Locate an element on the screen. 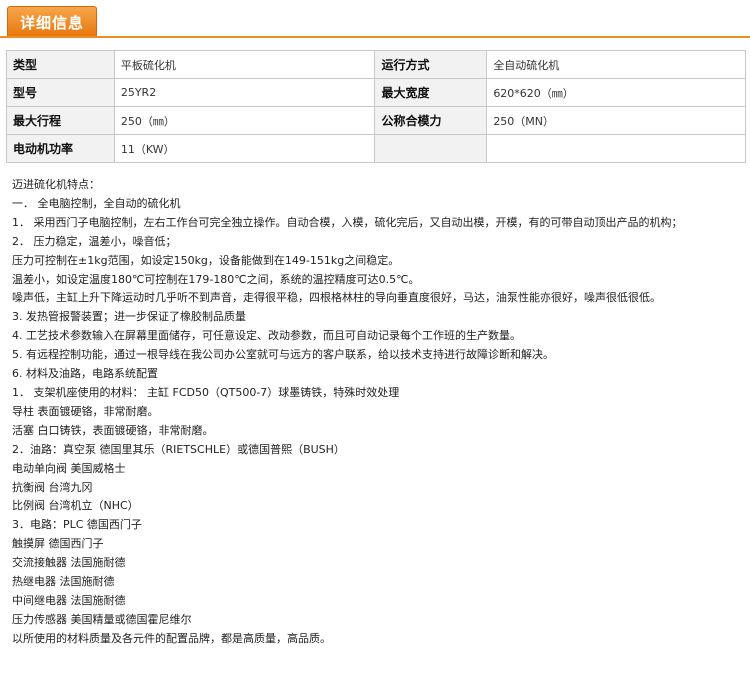 The width and height of the screenshot is (750, 686). desc-line: 触摸屏 德国西门子 is located at coordinates (58, 544).